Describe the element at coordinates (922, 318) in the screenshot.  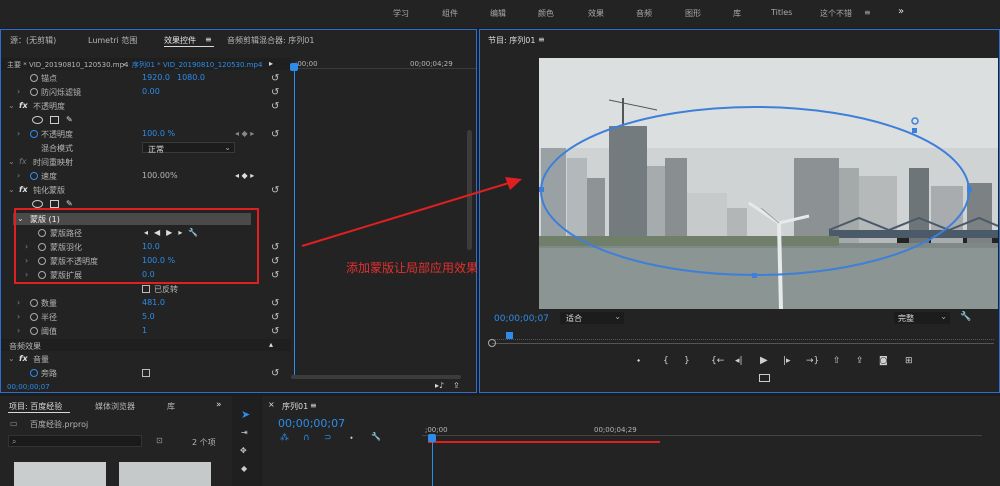
I see `quality-select: 完整 ⌄` at that location.